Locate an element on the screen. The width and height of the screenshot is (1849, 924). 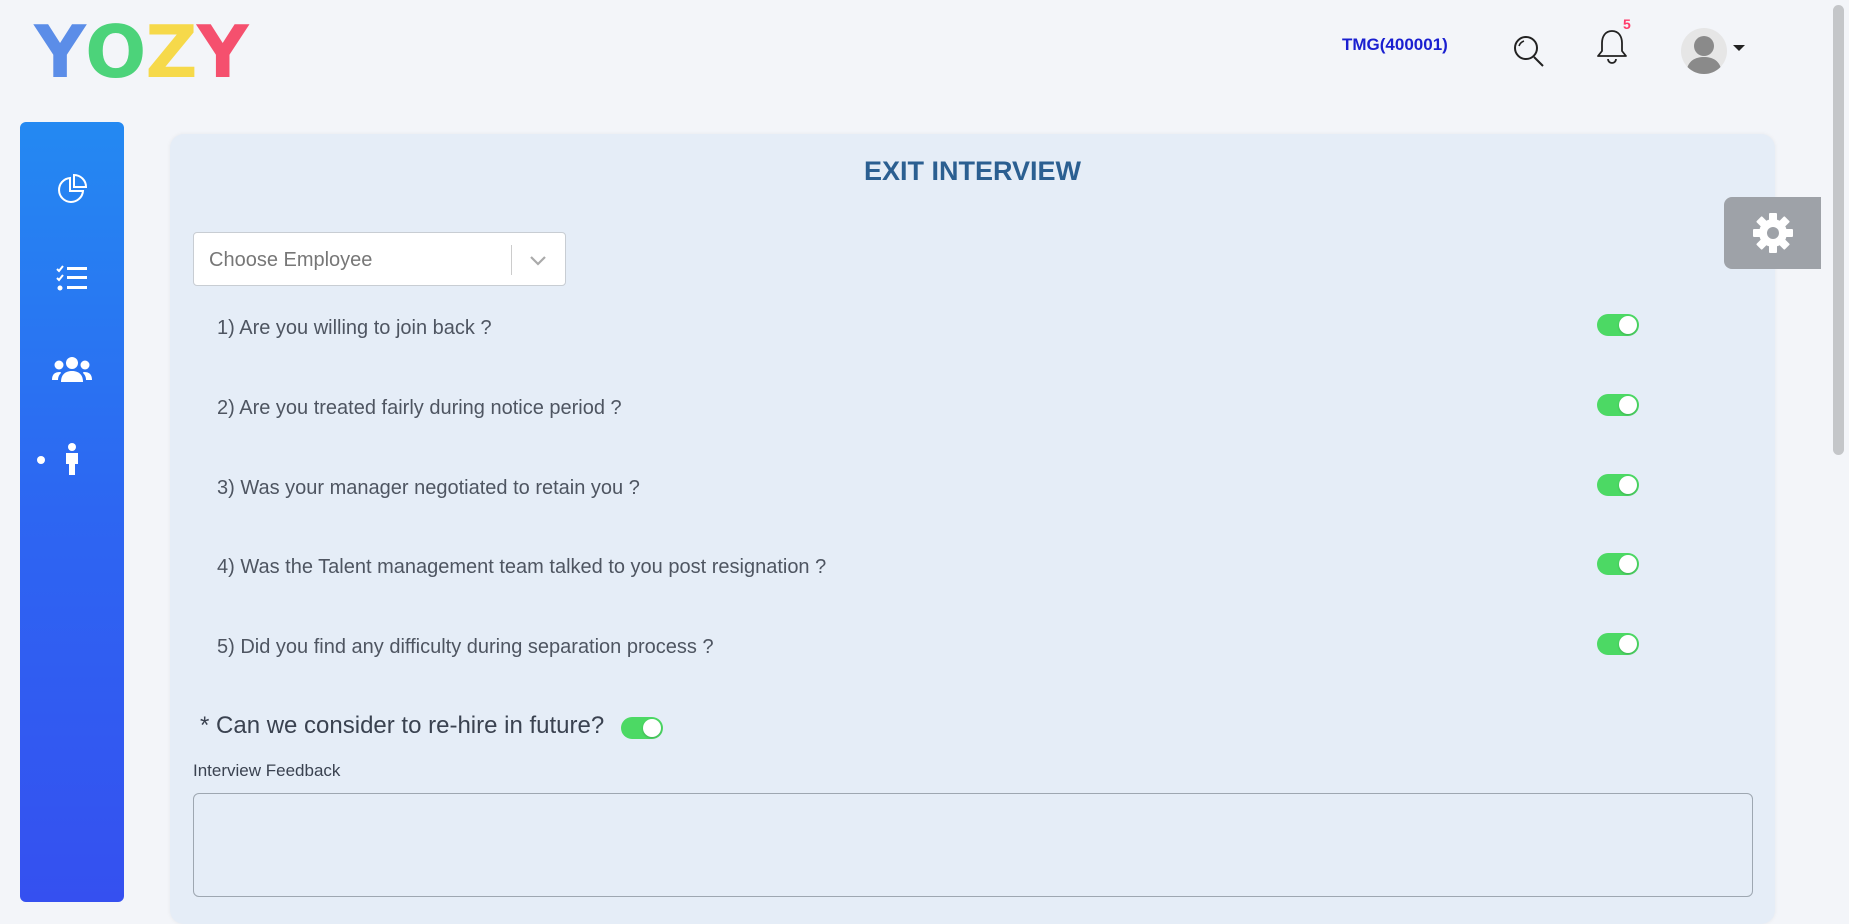
settings-button is located at coordinates (1772, 233).